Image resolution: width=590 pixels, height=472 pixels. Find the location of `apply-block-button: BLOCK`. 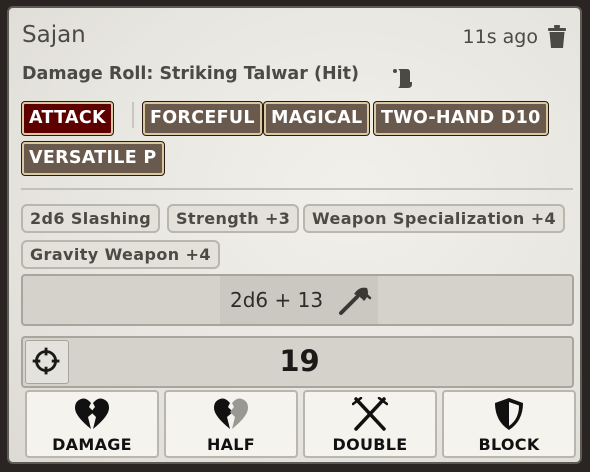

apply-block-button: BLOCK is located at coordinates (509, 424).